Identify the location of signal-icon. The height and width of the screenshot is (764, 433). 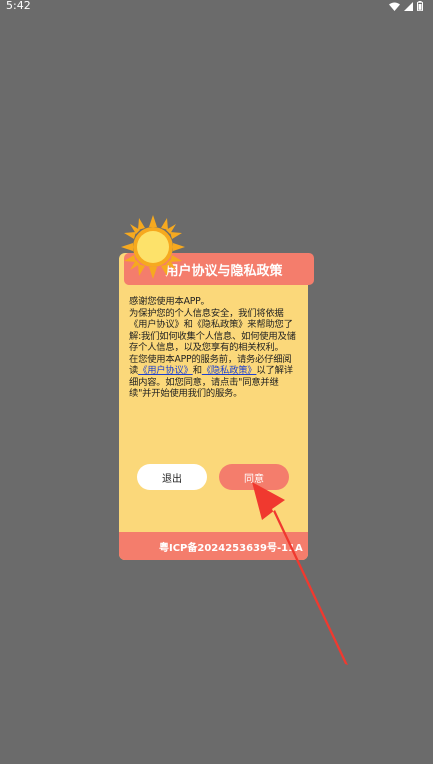
(408, 6).